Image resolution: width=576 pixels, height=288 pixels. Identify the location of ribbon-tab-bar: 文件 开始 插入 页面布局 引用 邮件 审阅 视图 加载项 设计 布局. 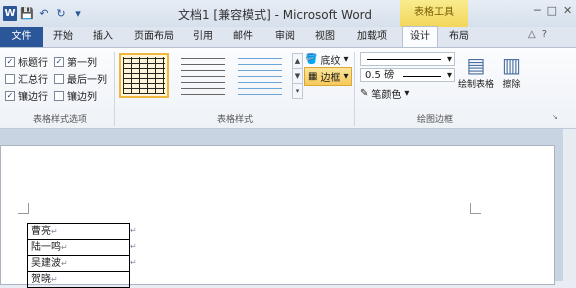
(288, 37).